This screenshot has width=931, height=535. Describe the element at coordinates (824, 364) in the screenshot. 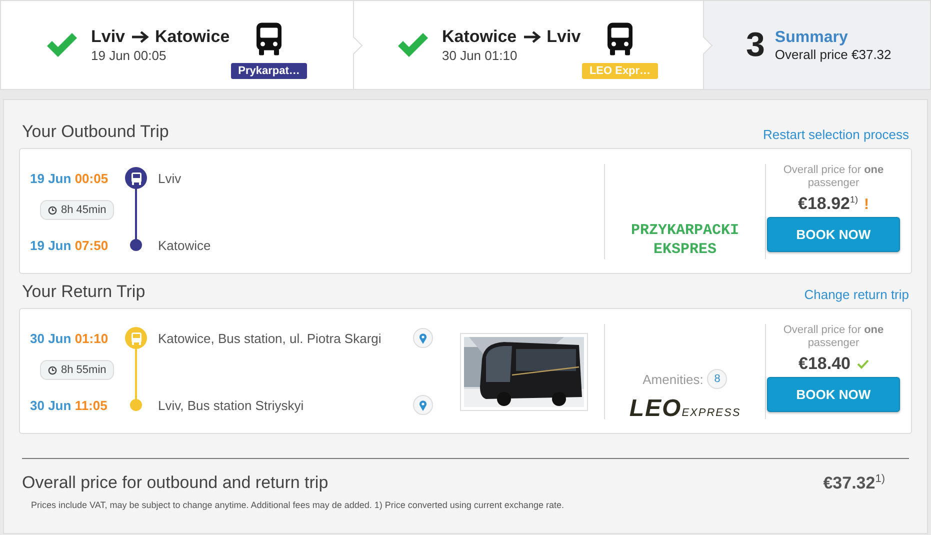

I see `trip-price: €18.40` at that location.